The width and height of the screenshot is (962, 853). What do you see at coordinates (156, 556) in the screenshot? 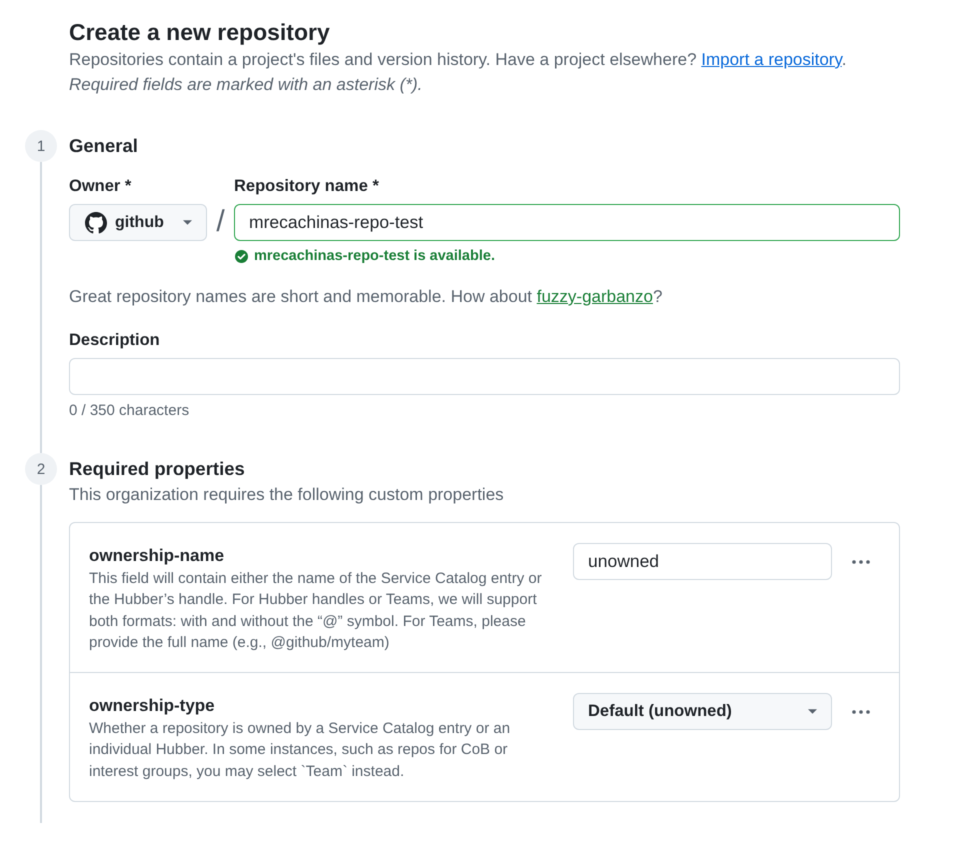
I see `property-name: ownership-name` at bounding box center [156, 556].